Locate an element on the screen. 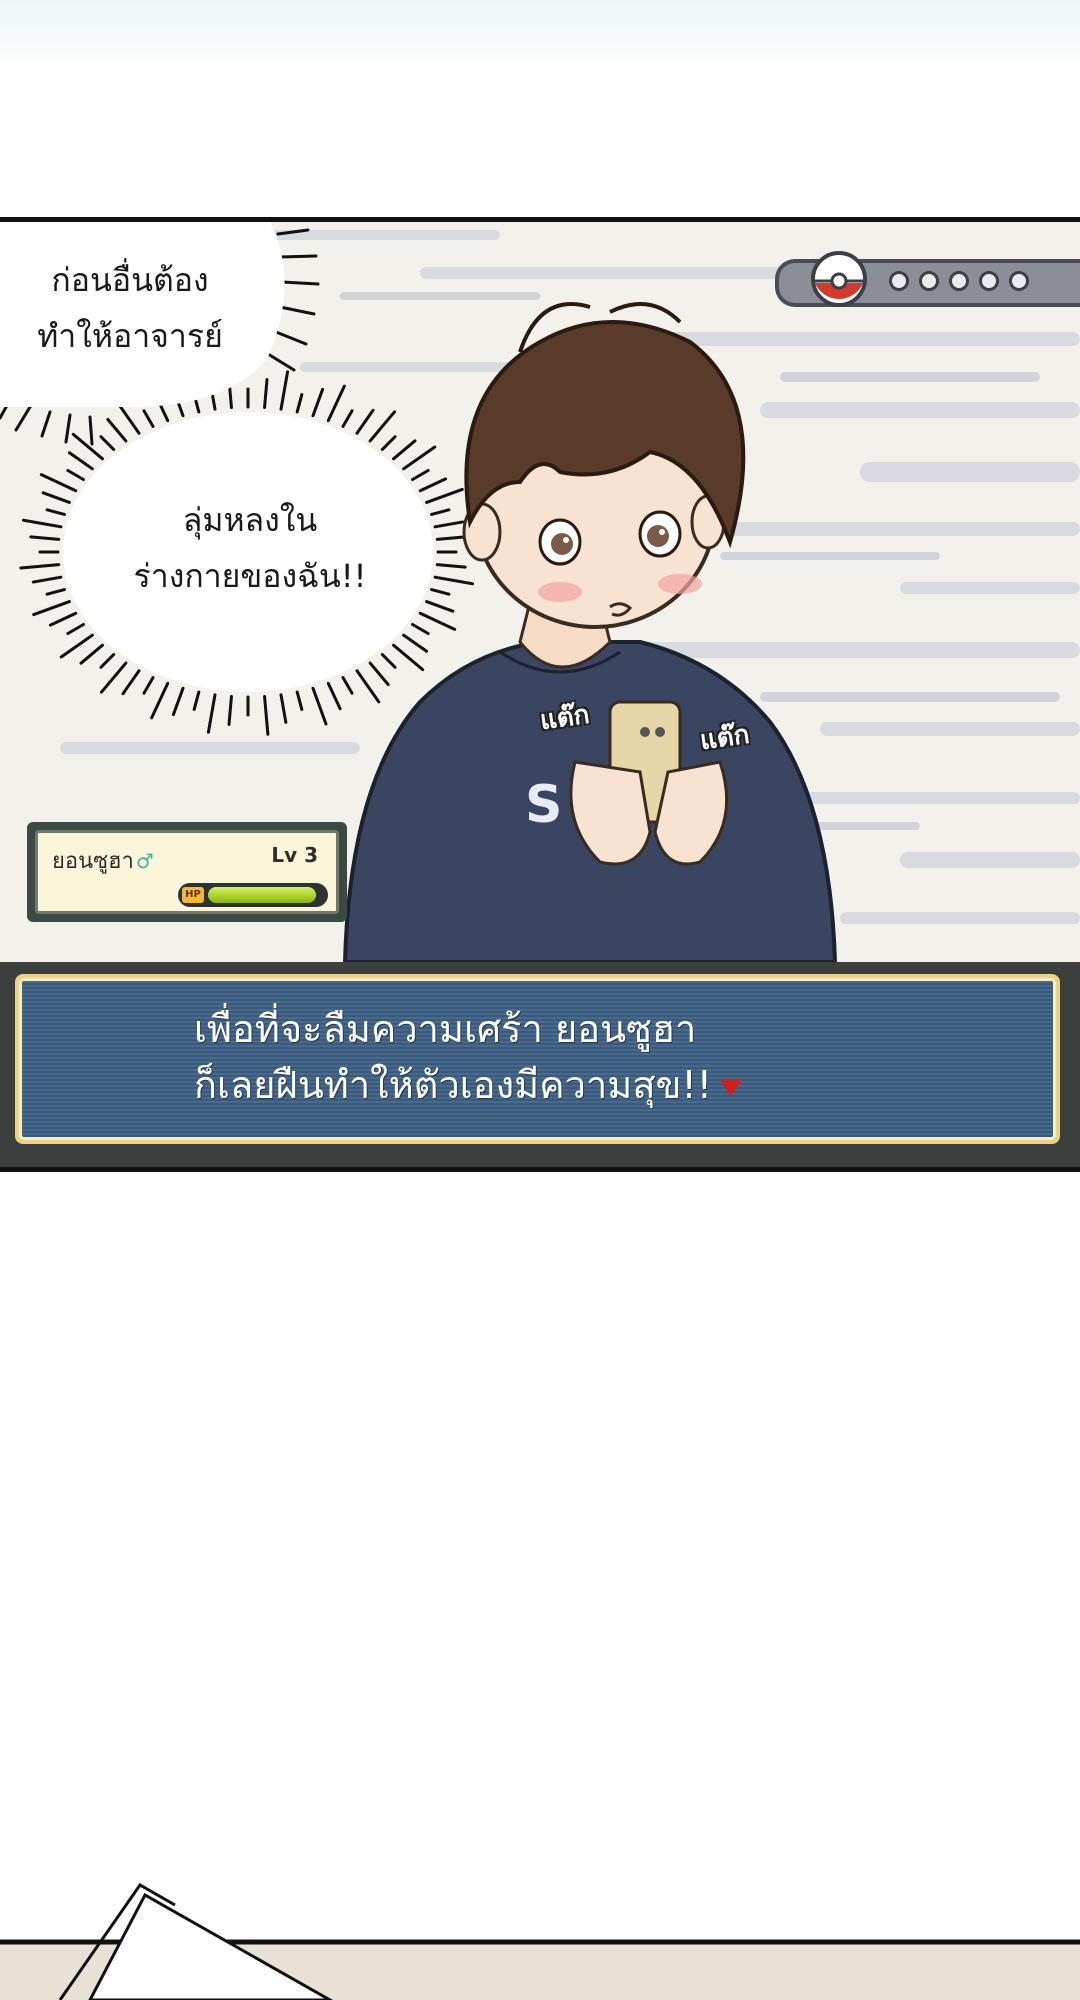 Image resolution: width=1080 pixels, height=2000 pixels. status-panel-inner: ยอนซูฮา ♂ Lv 3 HP is located at coordinates (187, 872).